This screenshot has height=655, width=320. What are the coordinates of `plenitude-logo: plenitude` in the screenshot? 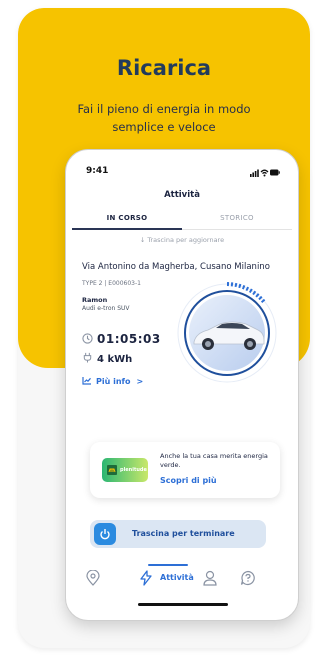 It's located at (125, 470).